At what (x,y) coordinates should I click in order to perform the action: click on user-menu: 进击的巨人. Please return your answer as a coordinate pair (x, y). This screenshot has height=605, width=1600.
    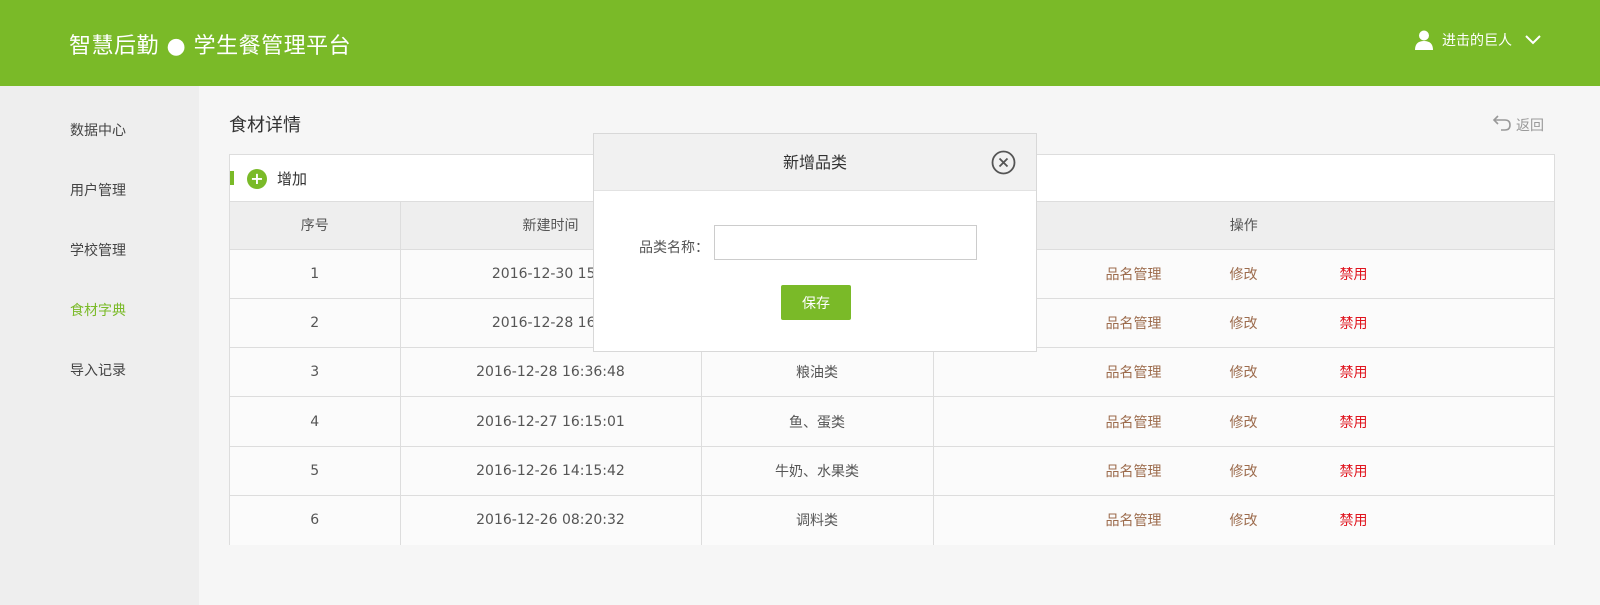
    Looking at the image, I should click on (1478, 40).